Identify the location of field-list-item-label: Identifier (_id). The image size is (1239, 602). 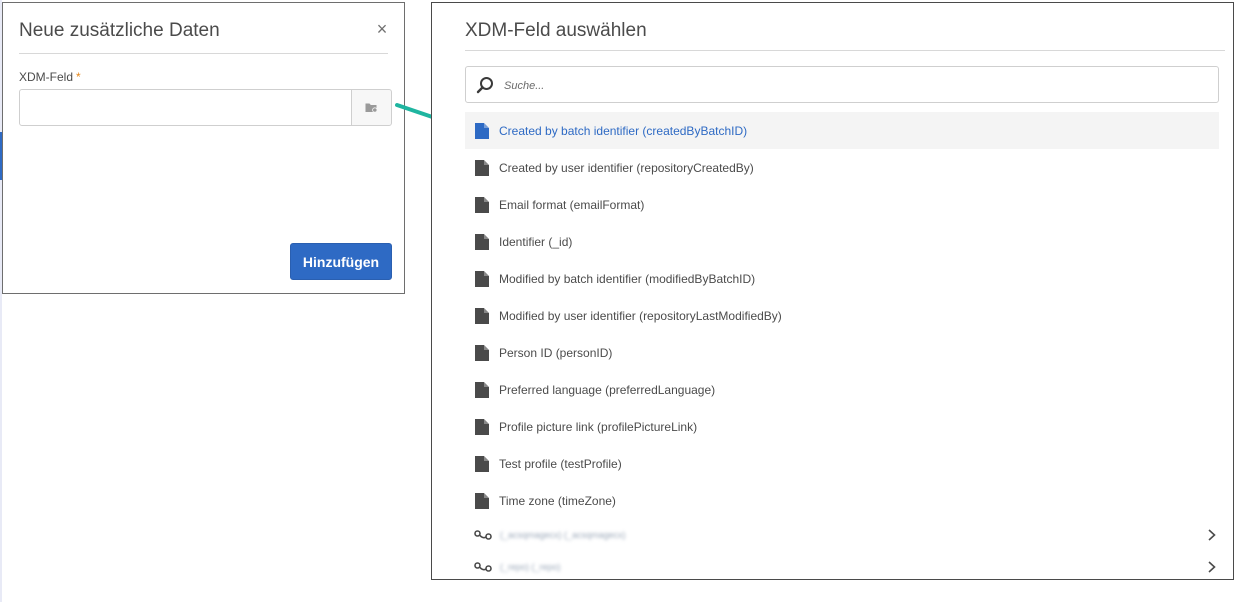
(536, 241).